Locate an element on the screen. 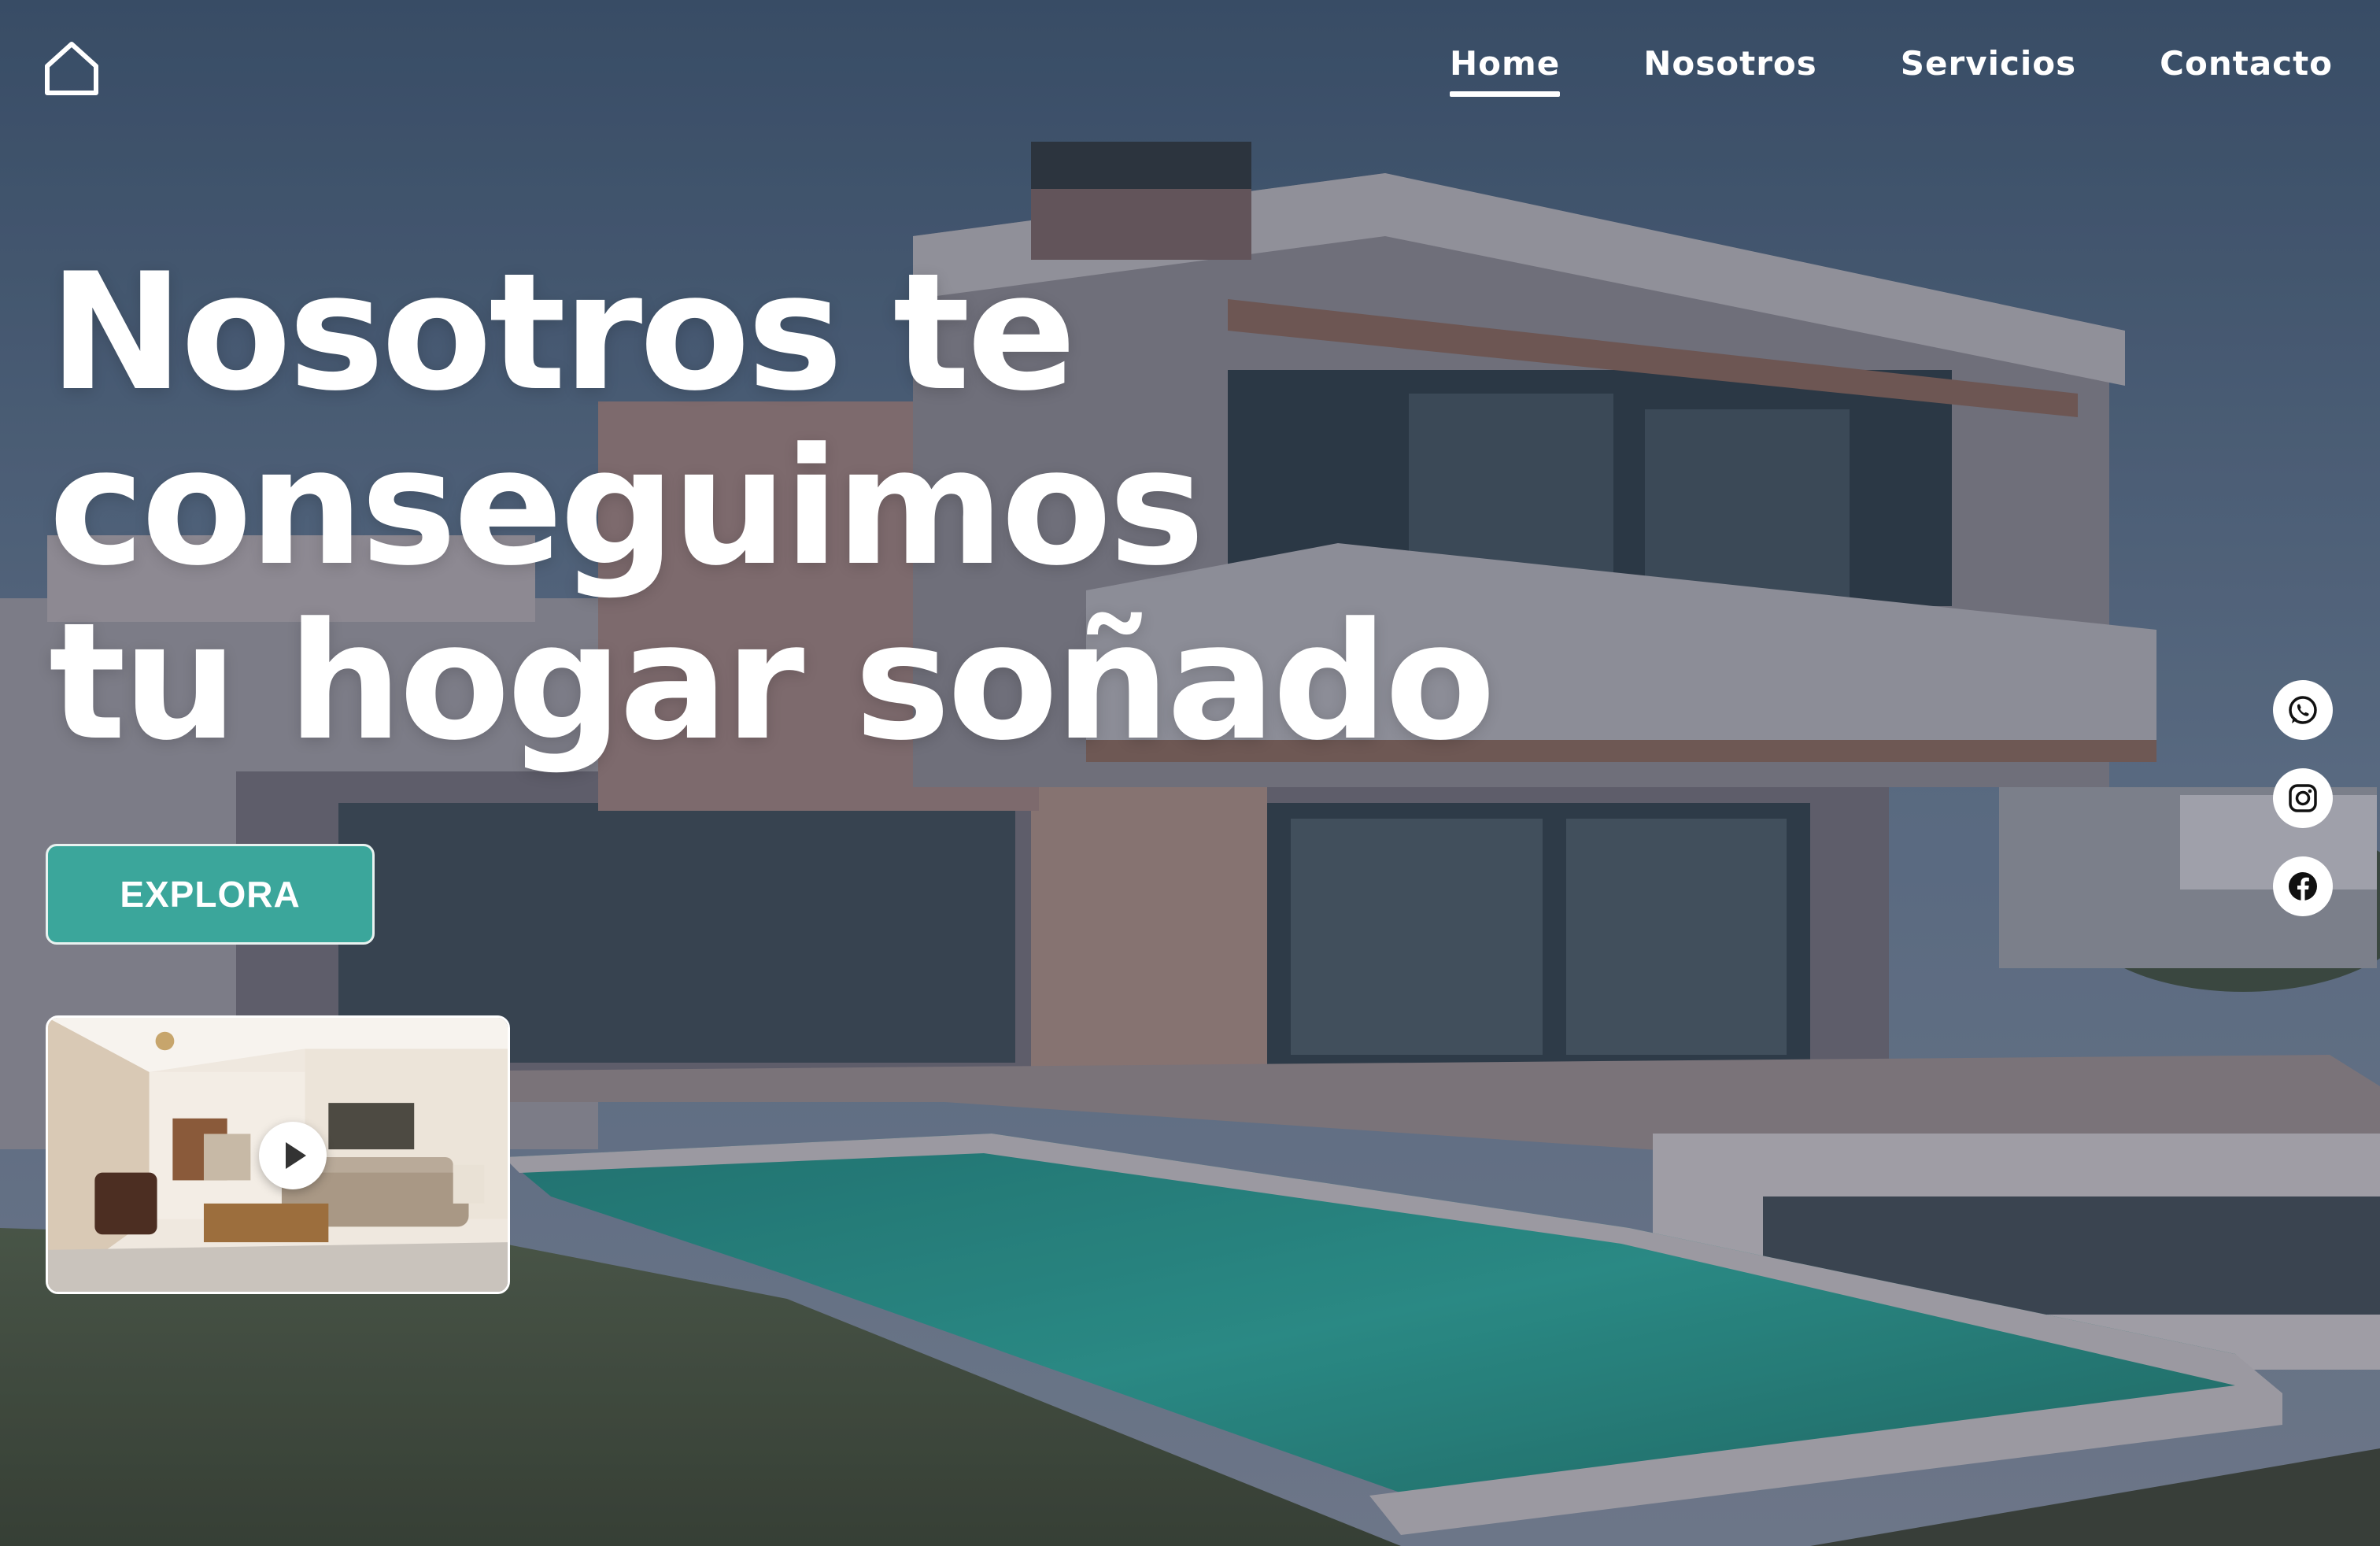 The image size is (2380, 1546). instagram-icon is located at coordinates (2303, 798).